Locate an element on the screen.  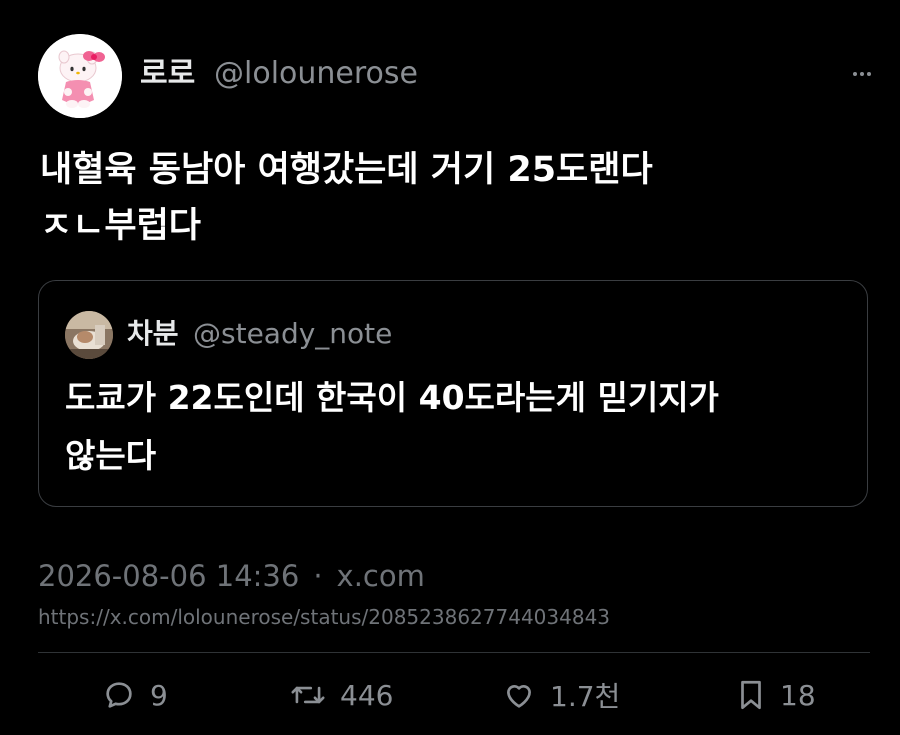
quote-text-line: 도쿄가 22도인데 한국이 40도라는게 믿기지가 is located at coordinates (392, 397).